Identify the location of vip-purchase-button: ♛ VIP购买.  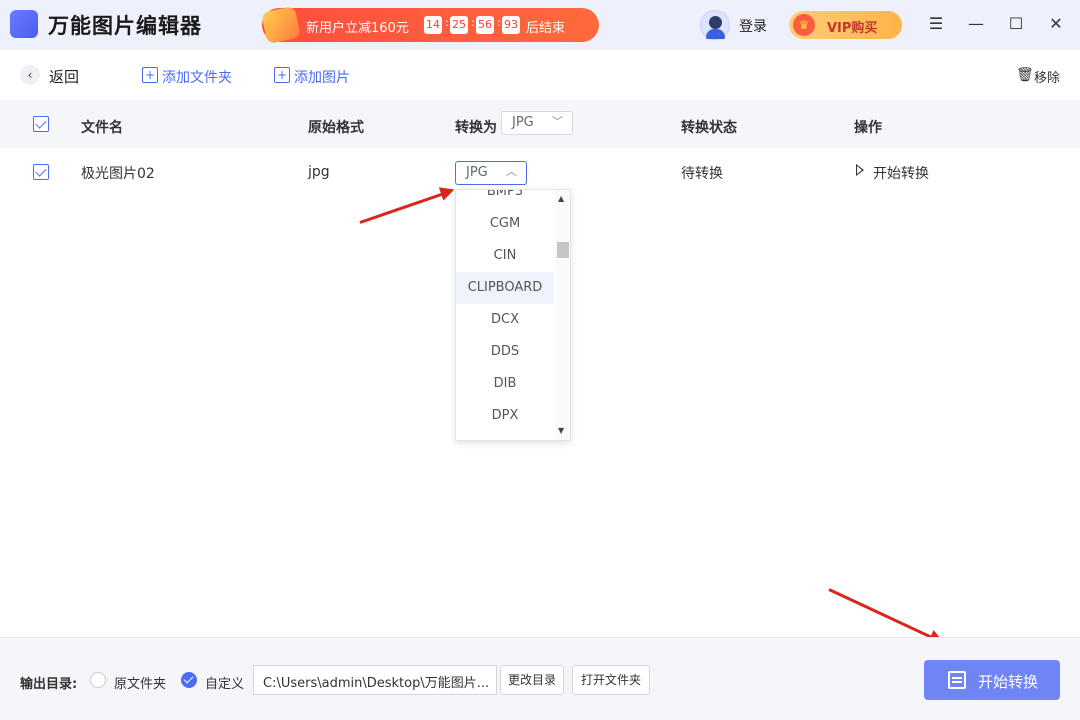
(845, 25).